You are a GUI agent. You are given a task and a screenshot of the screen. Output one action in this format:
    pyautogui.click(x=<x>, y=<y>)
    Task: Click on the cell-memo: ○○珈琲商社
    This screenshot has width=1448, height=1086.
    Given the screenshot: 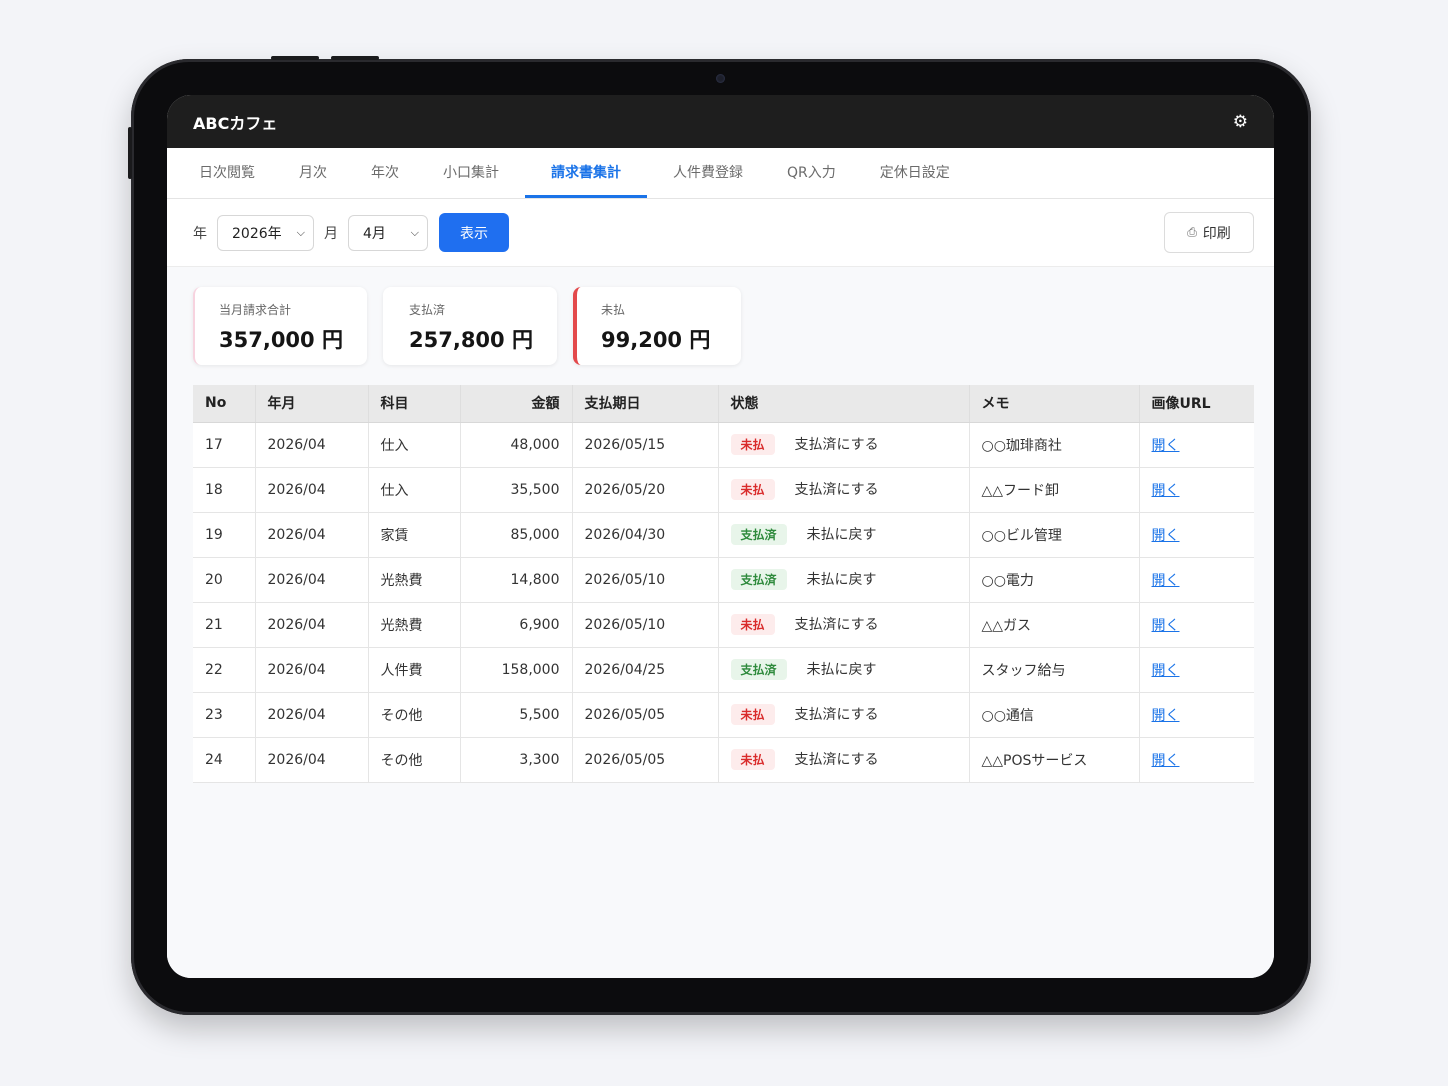 What is the action you would take?
    pyautogui.click(x=1054, y=445)
    